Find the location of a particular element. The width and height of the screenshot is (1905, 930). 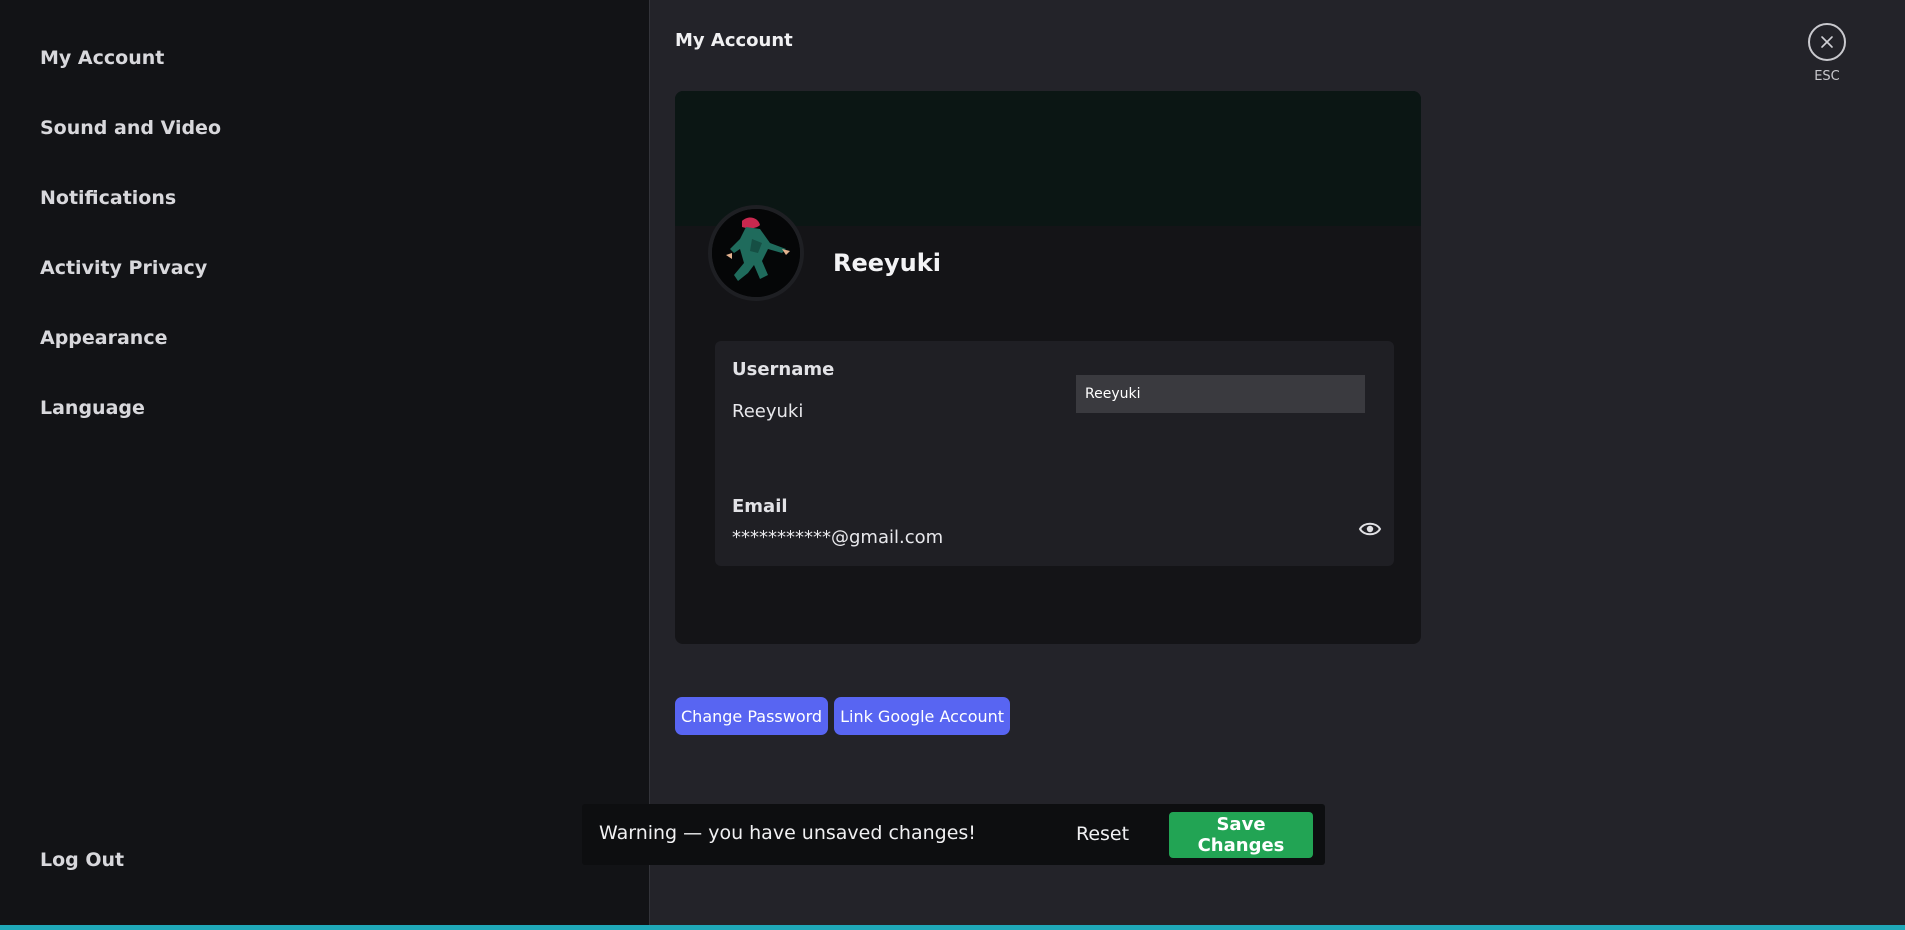

sidebar-item-language: Language is located at coordinates (130, 429).